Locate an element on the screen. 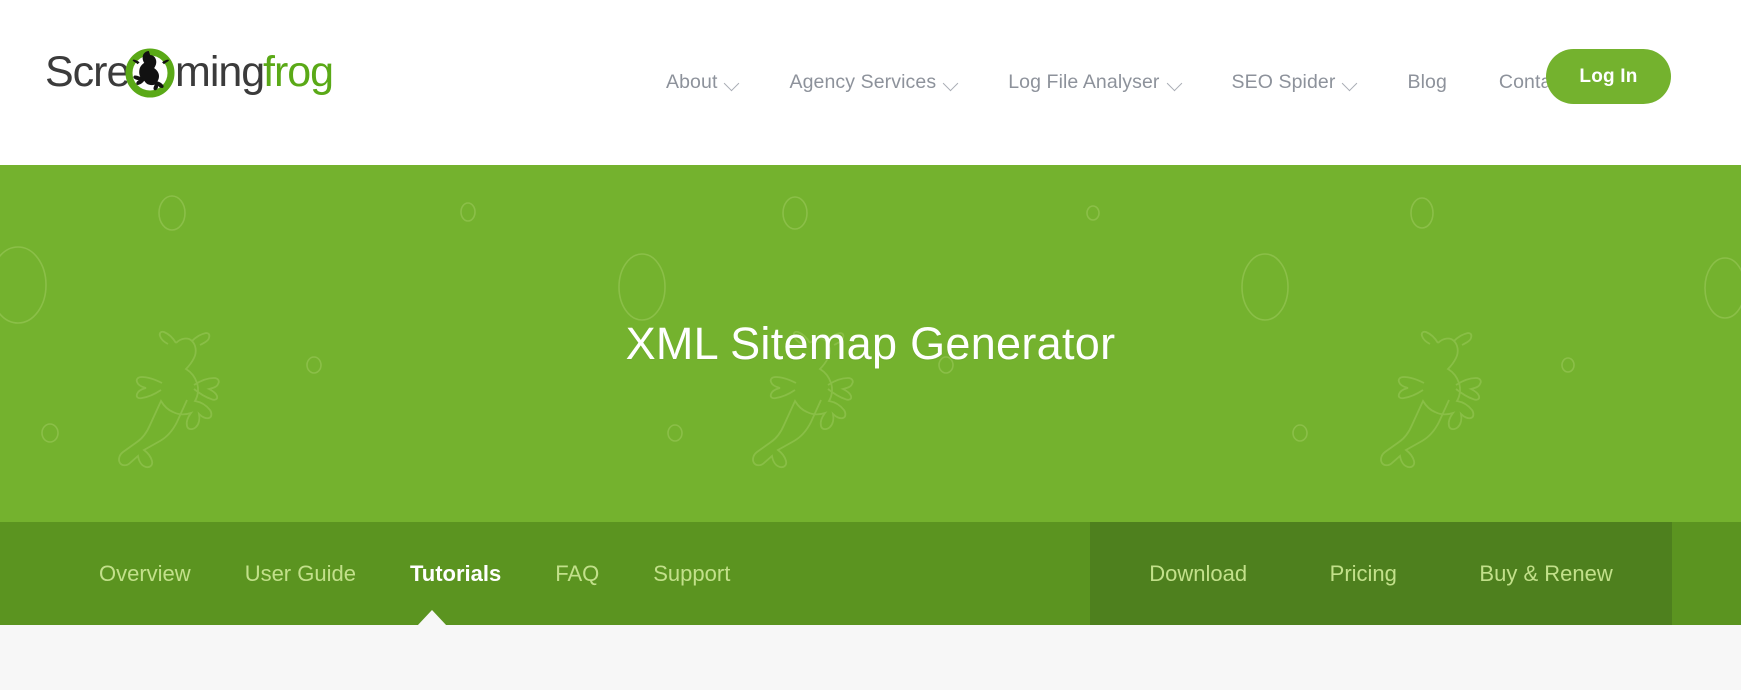 Image resolution: width=1741 pixels, height=690 pixels. action-pricing: Pricing is located at coordinates (1363, 573).